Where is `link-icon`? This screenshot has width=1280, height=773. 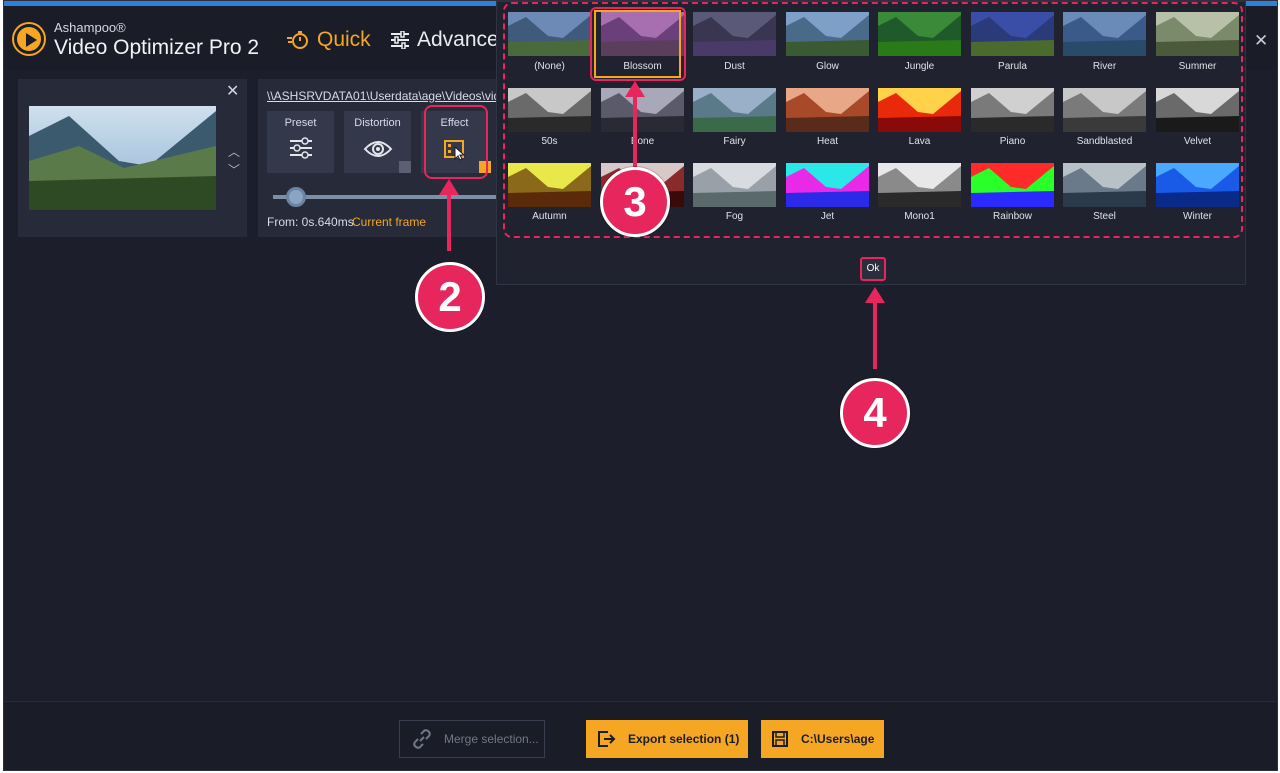
link-icon is located at coordinates (422, 739).